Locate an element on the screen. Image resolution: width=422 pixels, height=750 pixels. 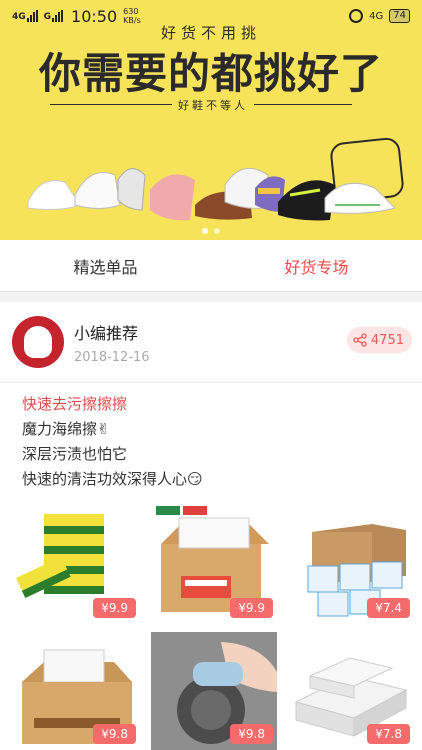
signal-icon: 4G is located at coordinates (25, 16).